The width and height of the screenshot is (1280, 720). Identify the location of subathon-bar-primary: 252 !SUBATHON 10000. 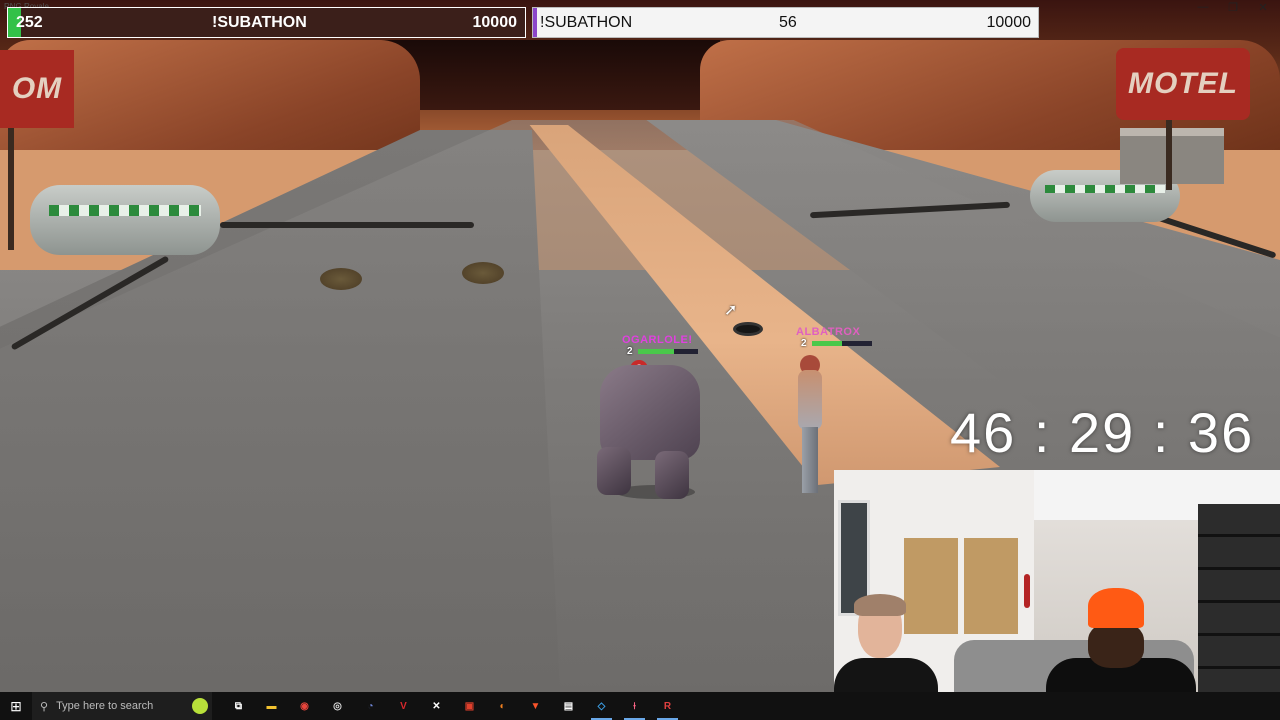
(266, 22).